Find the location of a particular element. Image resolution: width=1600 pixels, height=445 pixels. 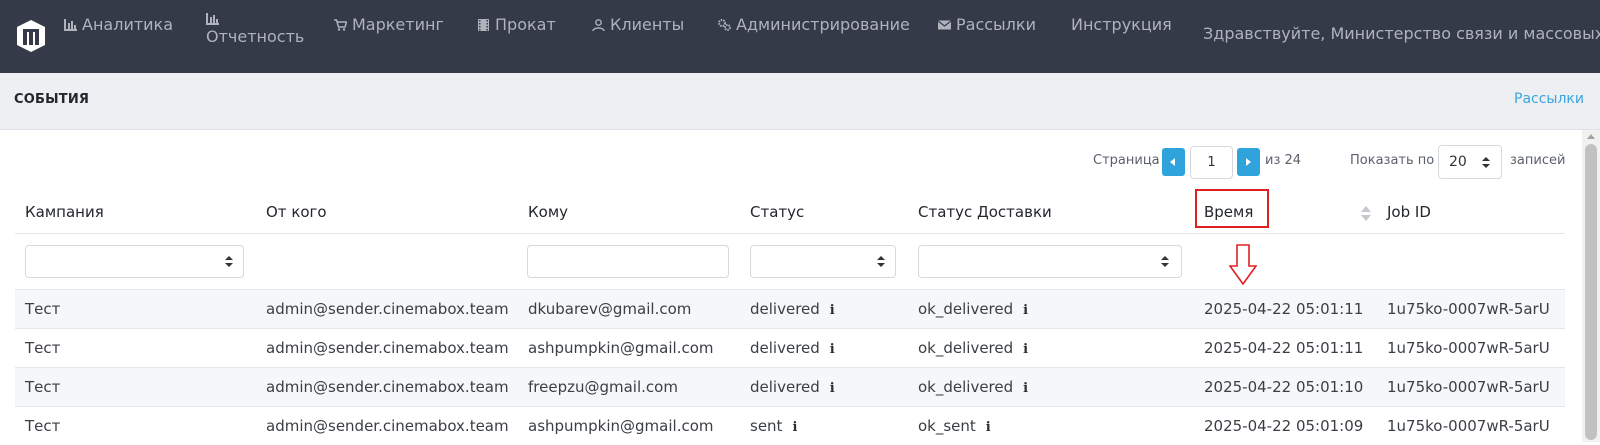

recipient-filter-input is located at coordinates (628, 261).